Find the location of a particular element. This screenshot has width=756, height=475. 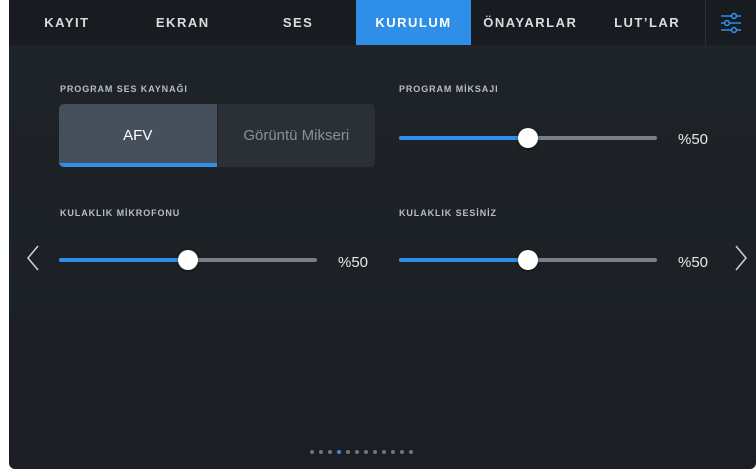

next-page-button is located at coordinates (741, 258).